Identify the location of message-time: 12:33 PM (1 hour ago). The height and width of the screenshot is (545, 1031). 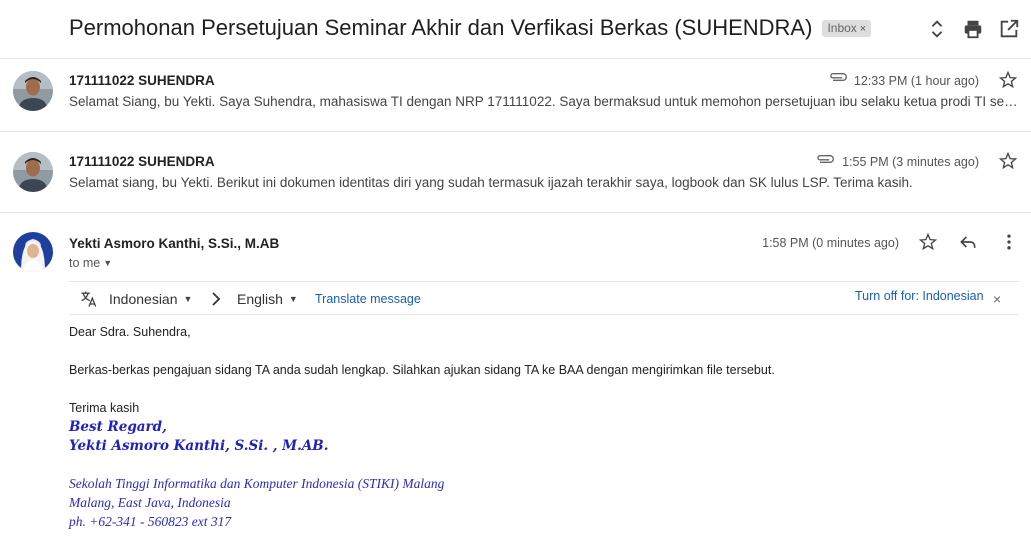
(916, 81).